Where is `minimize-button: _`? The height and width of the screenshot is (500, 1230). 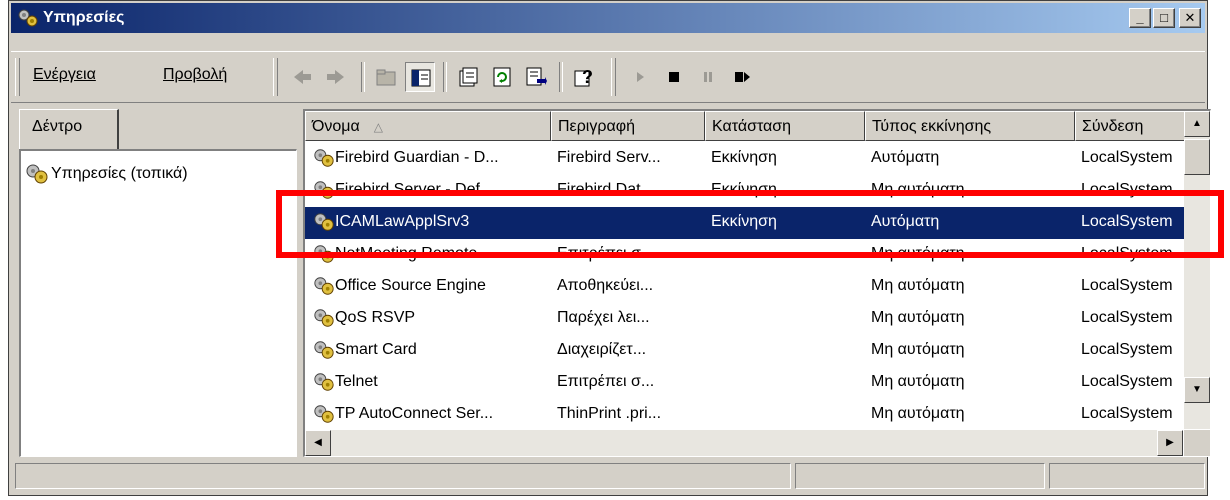
minimize-button: _ is located at coordinates (1140, 18).